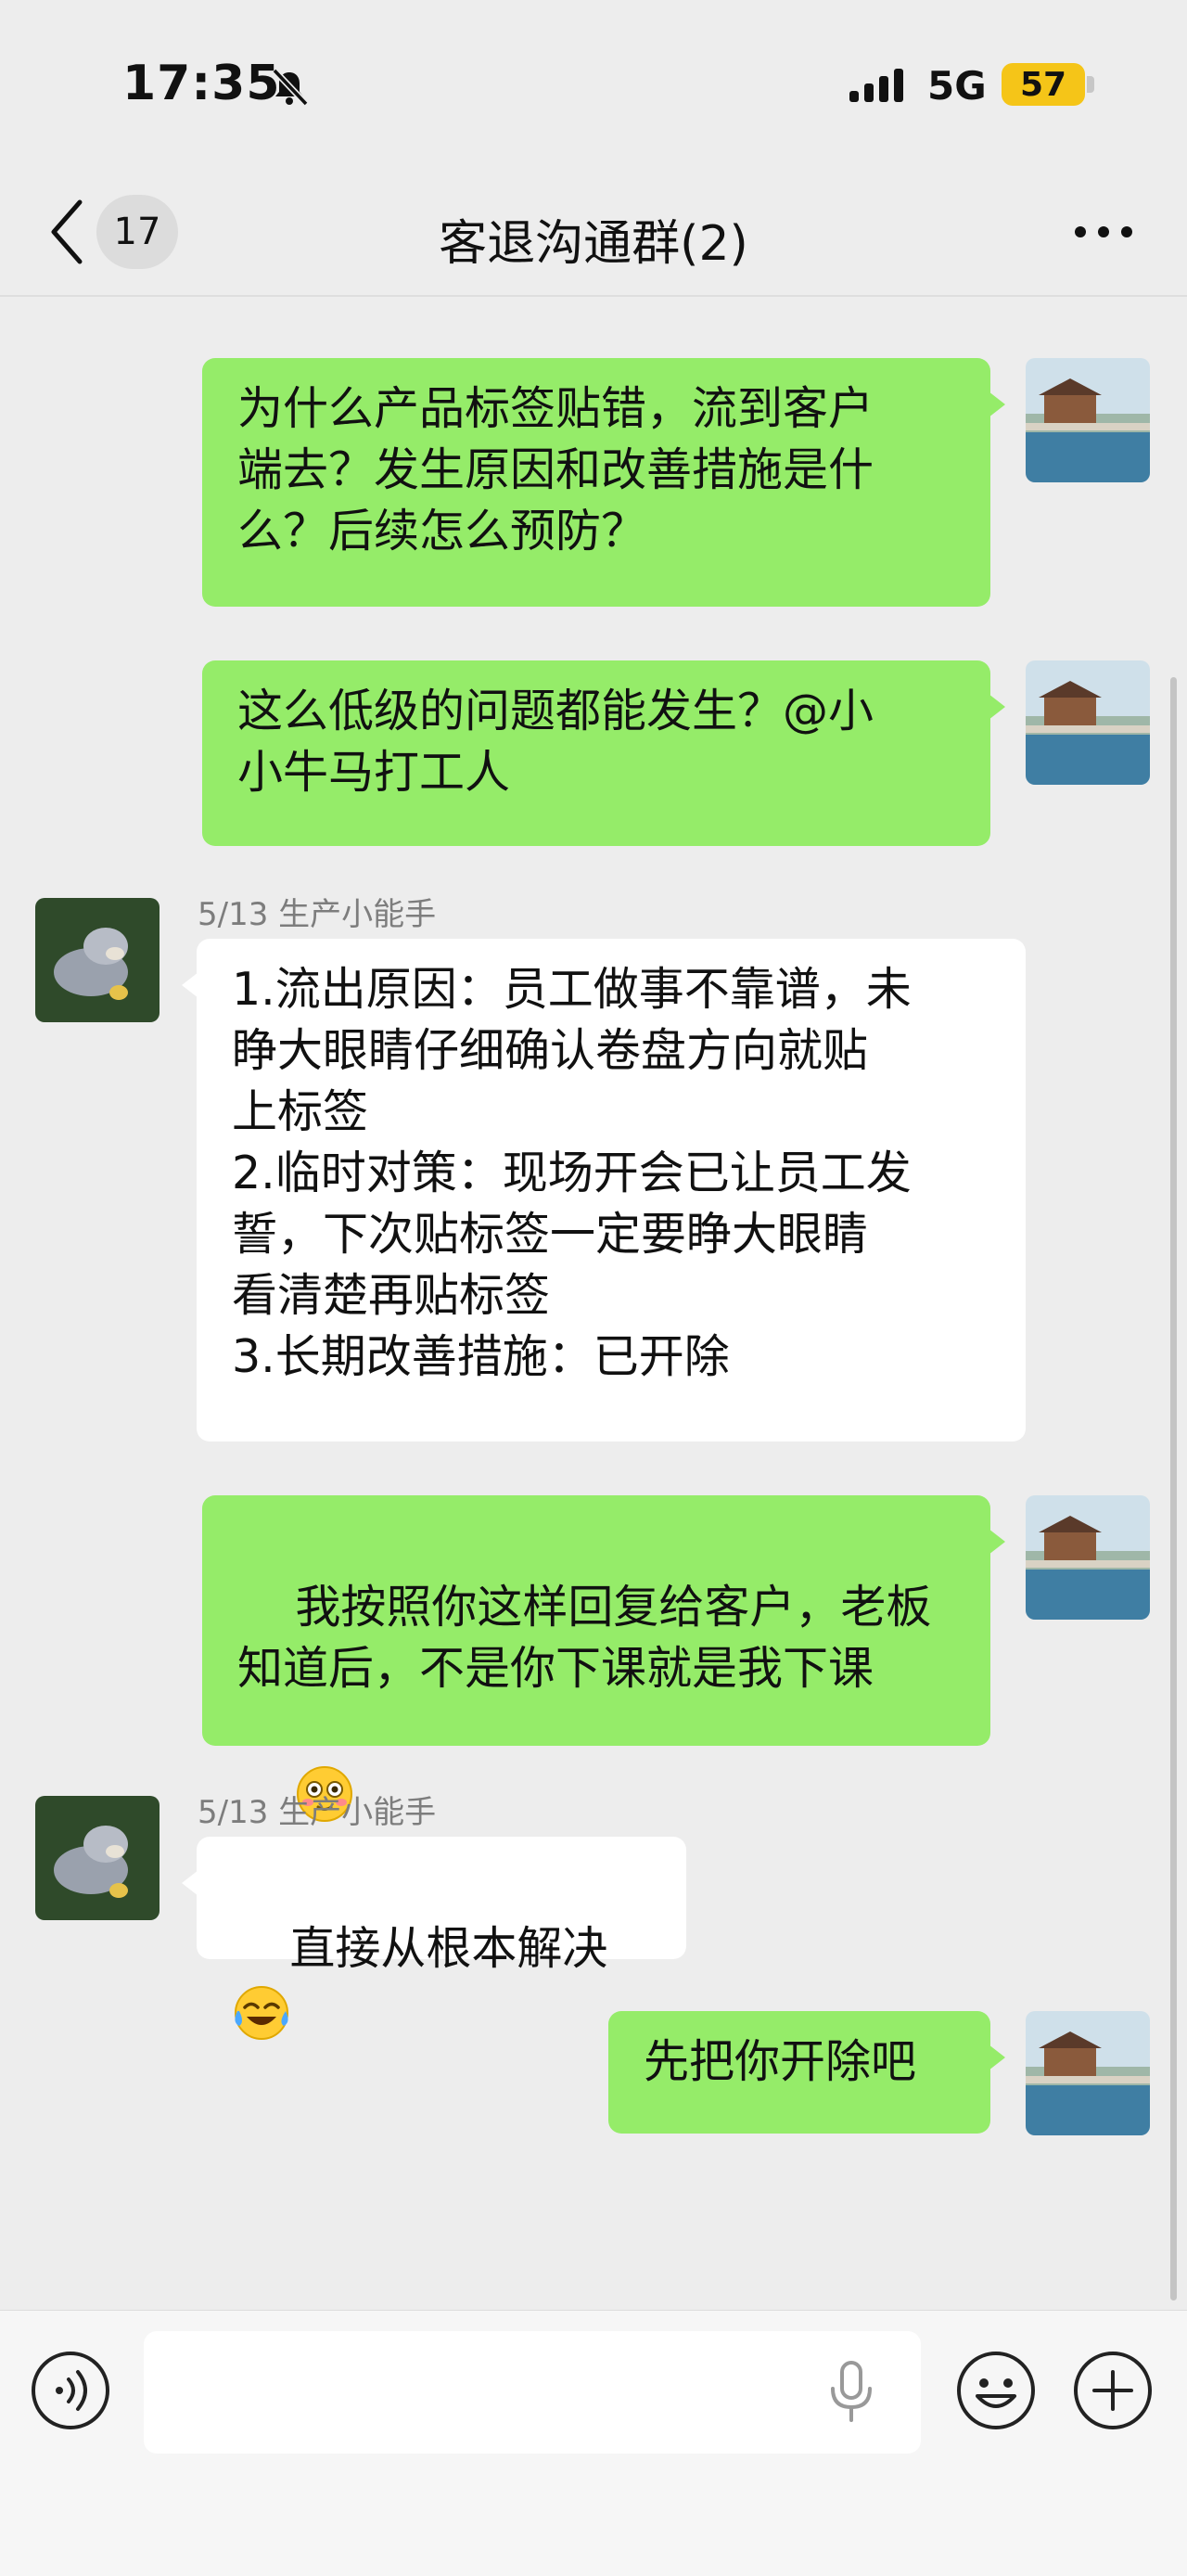 Image resolution: width=1187 pixels, height=2576 pixels. What do you see at coordinates (851, 2392) in the screenshot?
I see `microphone-icon` at bounding box center [851, 2392].